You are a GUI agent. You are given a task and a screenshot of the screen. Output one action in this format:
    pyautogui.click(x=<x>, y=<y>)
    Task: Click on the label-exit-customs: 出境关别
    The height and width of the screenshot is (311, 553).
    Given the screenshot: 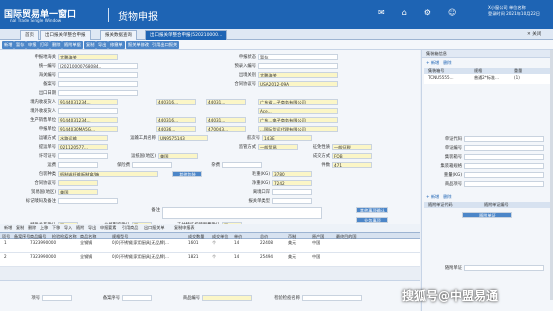 What is the action you would take?
    pyautogui.click(x=247, y=75)
    